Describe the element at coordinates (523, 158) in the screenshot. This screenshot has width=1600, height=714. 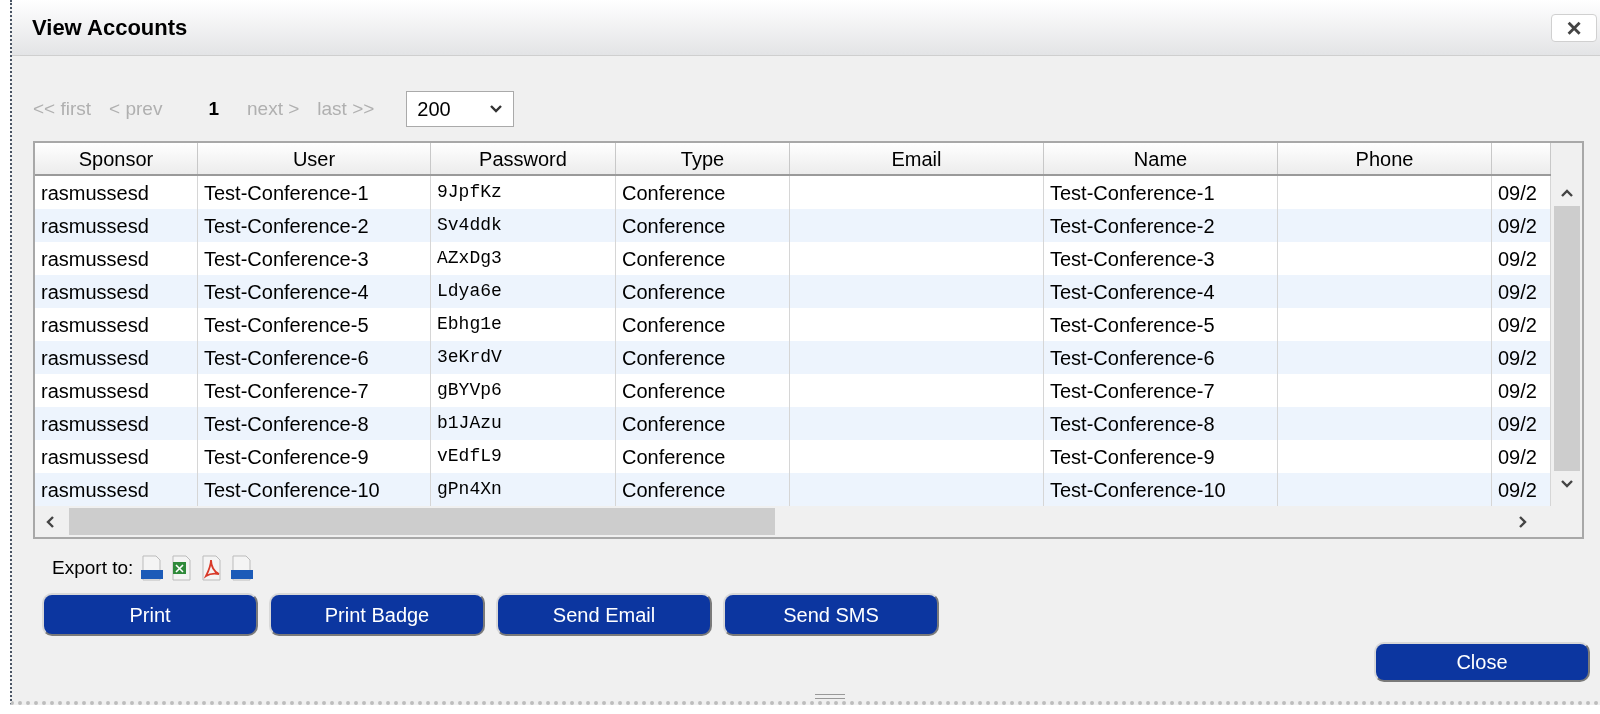
I see `column-header: Password` at that location.